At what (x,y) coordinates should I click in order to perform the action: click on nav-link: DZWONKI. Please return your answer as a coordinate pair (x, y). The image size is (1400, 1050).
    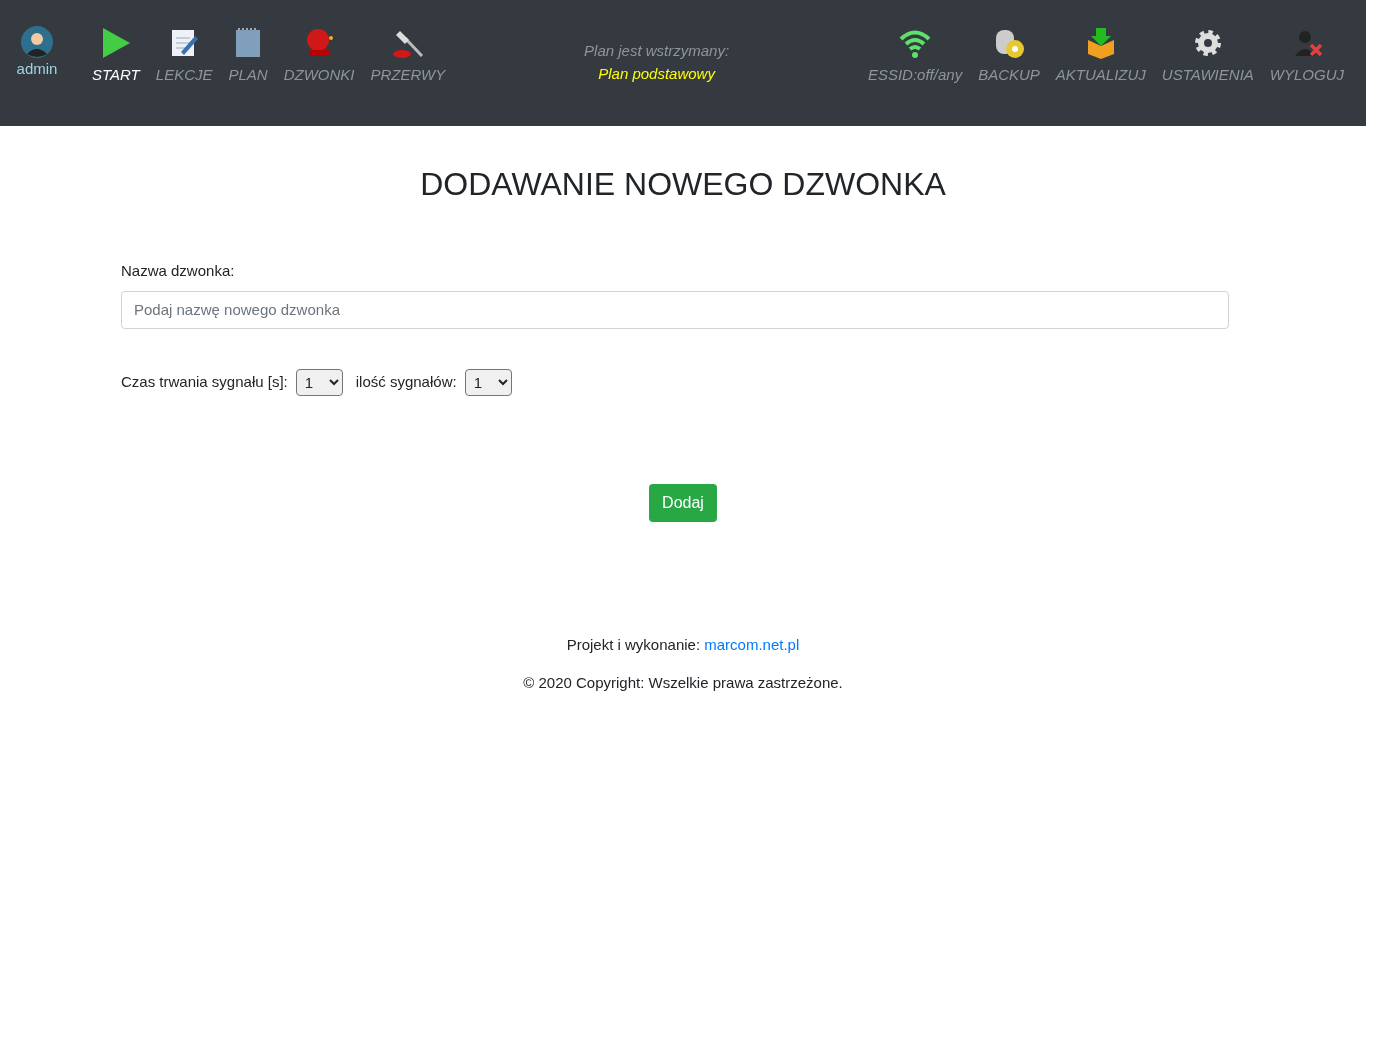
    Looking at the image, I should click on (319, 56).